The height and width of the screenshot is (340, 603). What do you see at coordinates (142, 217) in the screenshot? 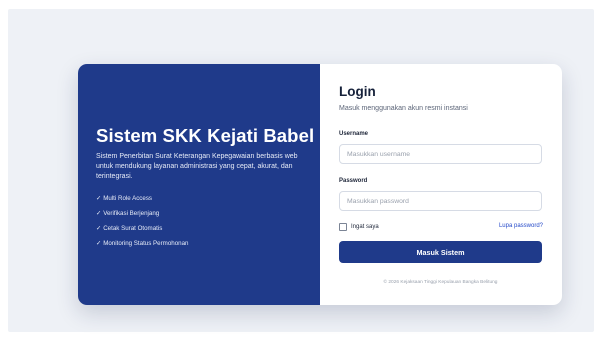
I see `feature-item: ✓ Verifikasi Berjenjang` at bounding box center [142, 217].